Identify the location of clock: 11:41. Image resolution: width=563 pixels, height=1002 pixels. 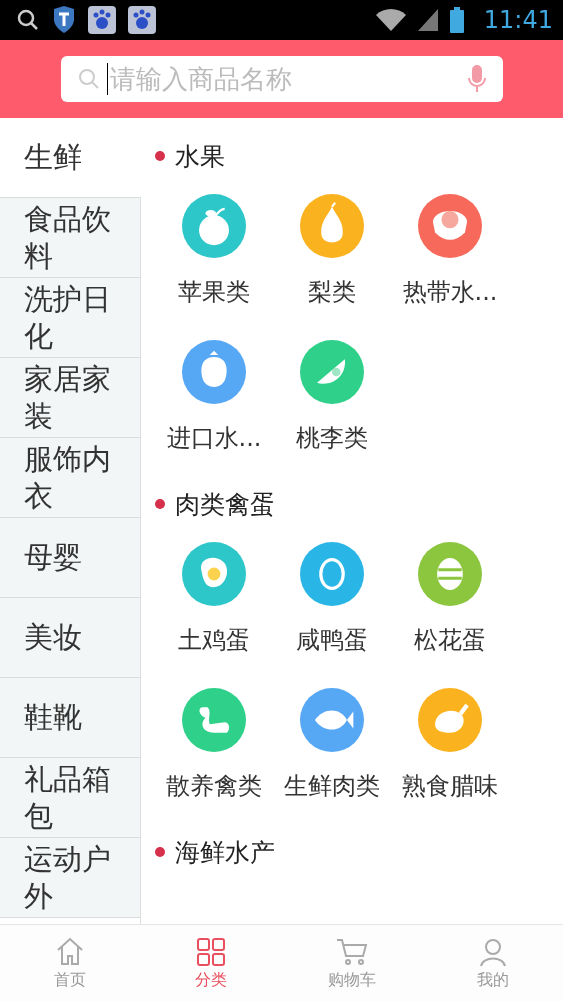
(518, 20).